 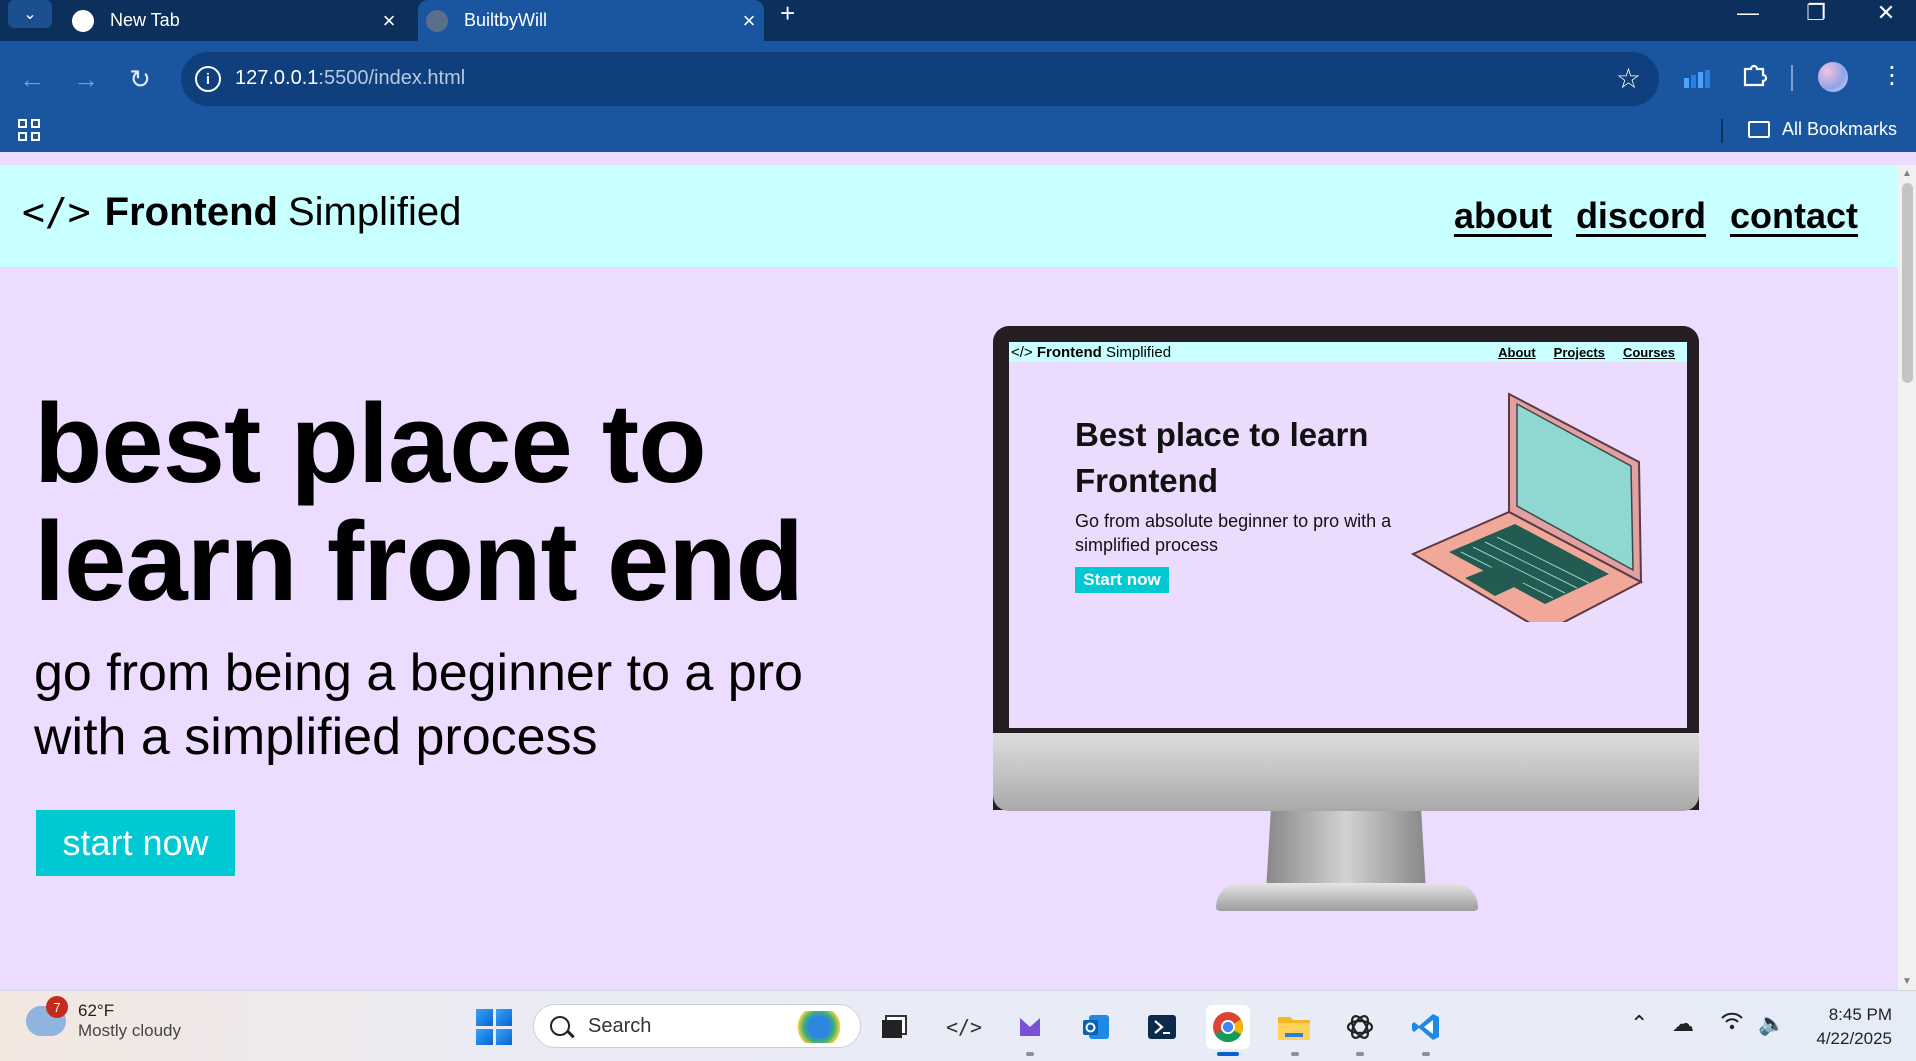 What do you see at coordinates (1840, 129) in the screenshot?
I see `all-bookmarks-label: All Bookmarks` at bounding box center [1840, 129].